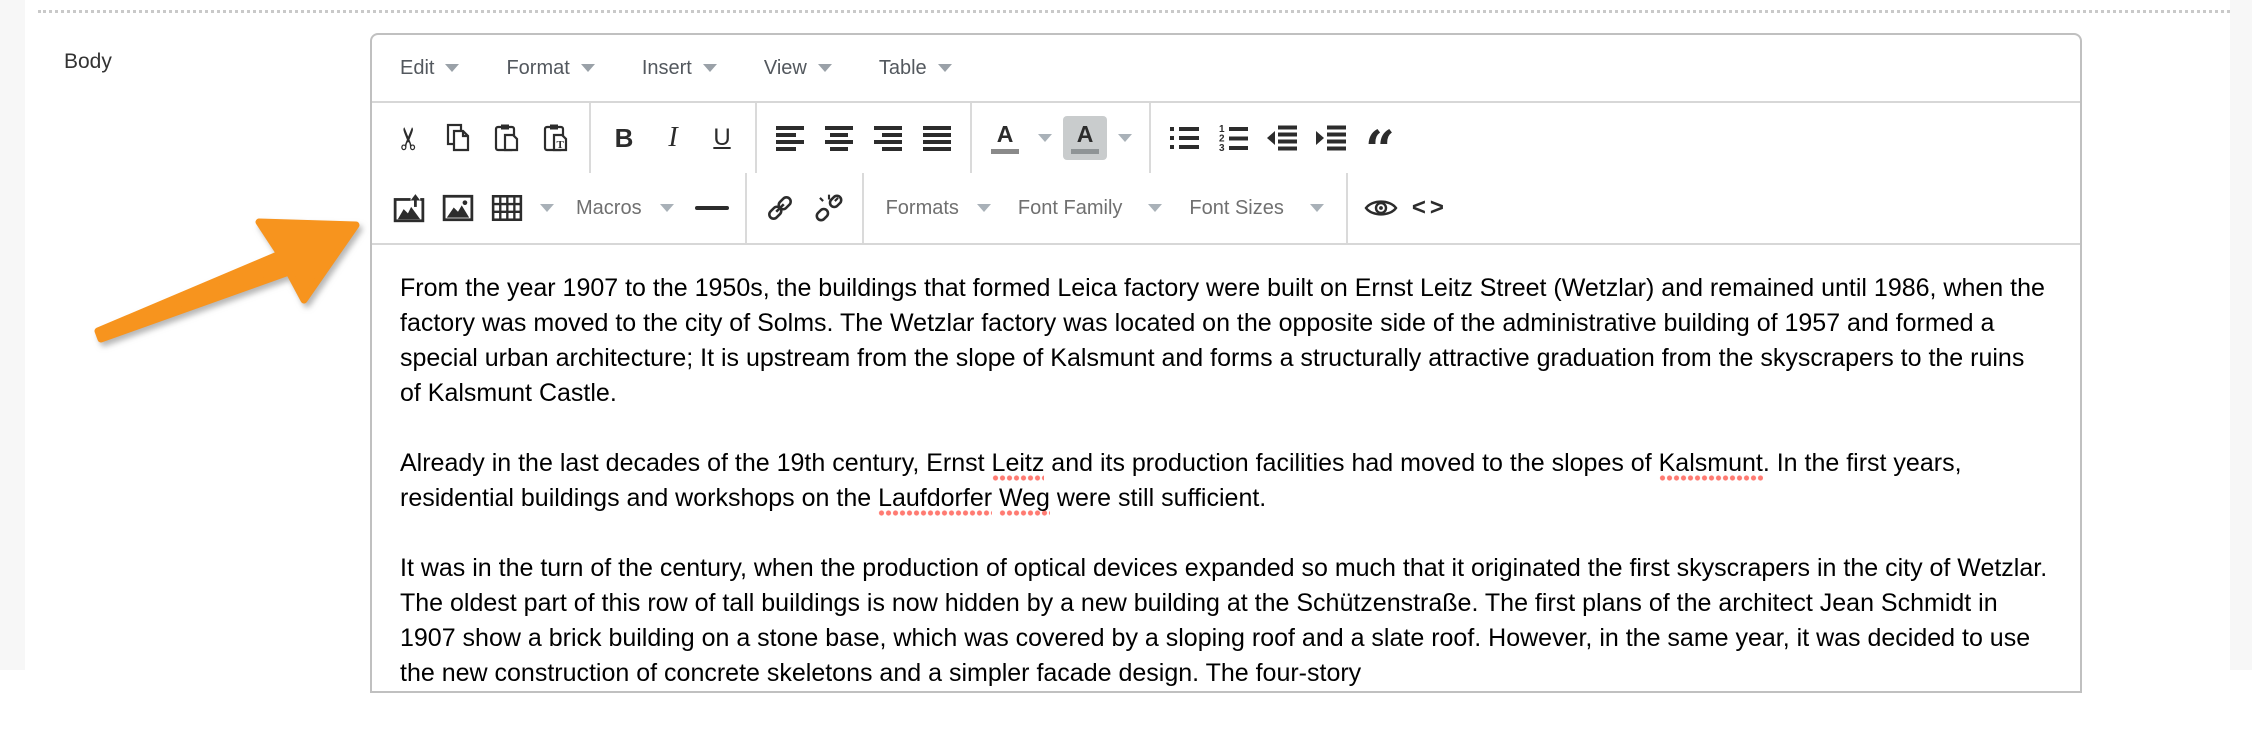  Describe the element at coordinates (863, 138) in the screenshot. I see `alignment-group` at that location.